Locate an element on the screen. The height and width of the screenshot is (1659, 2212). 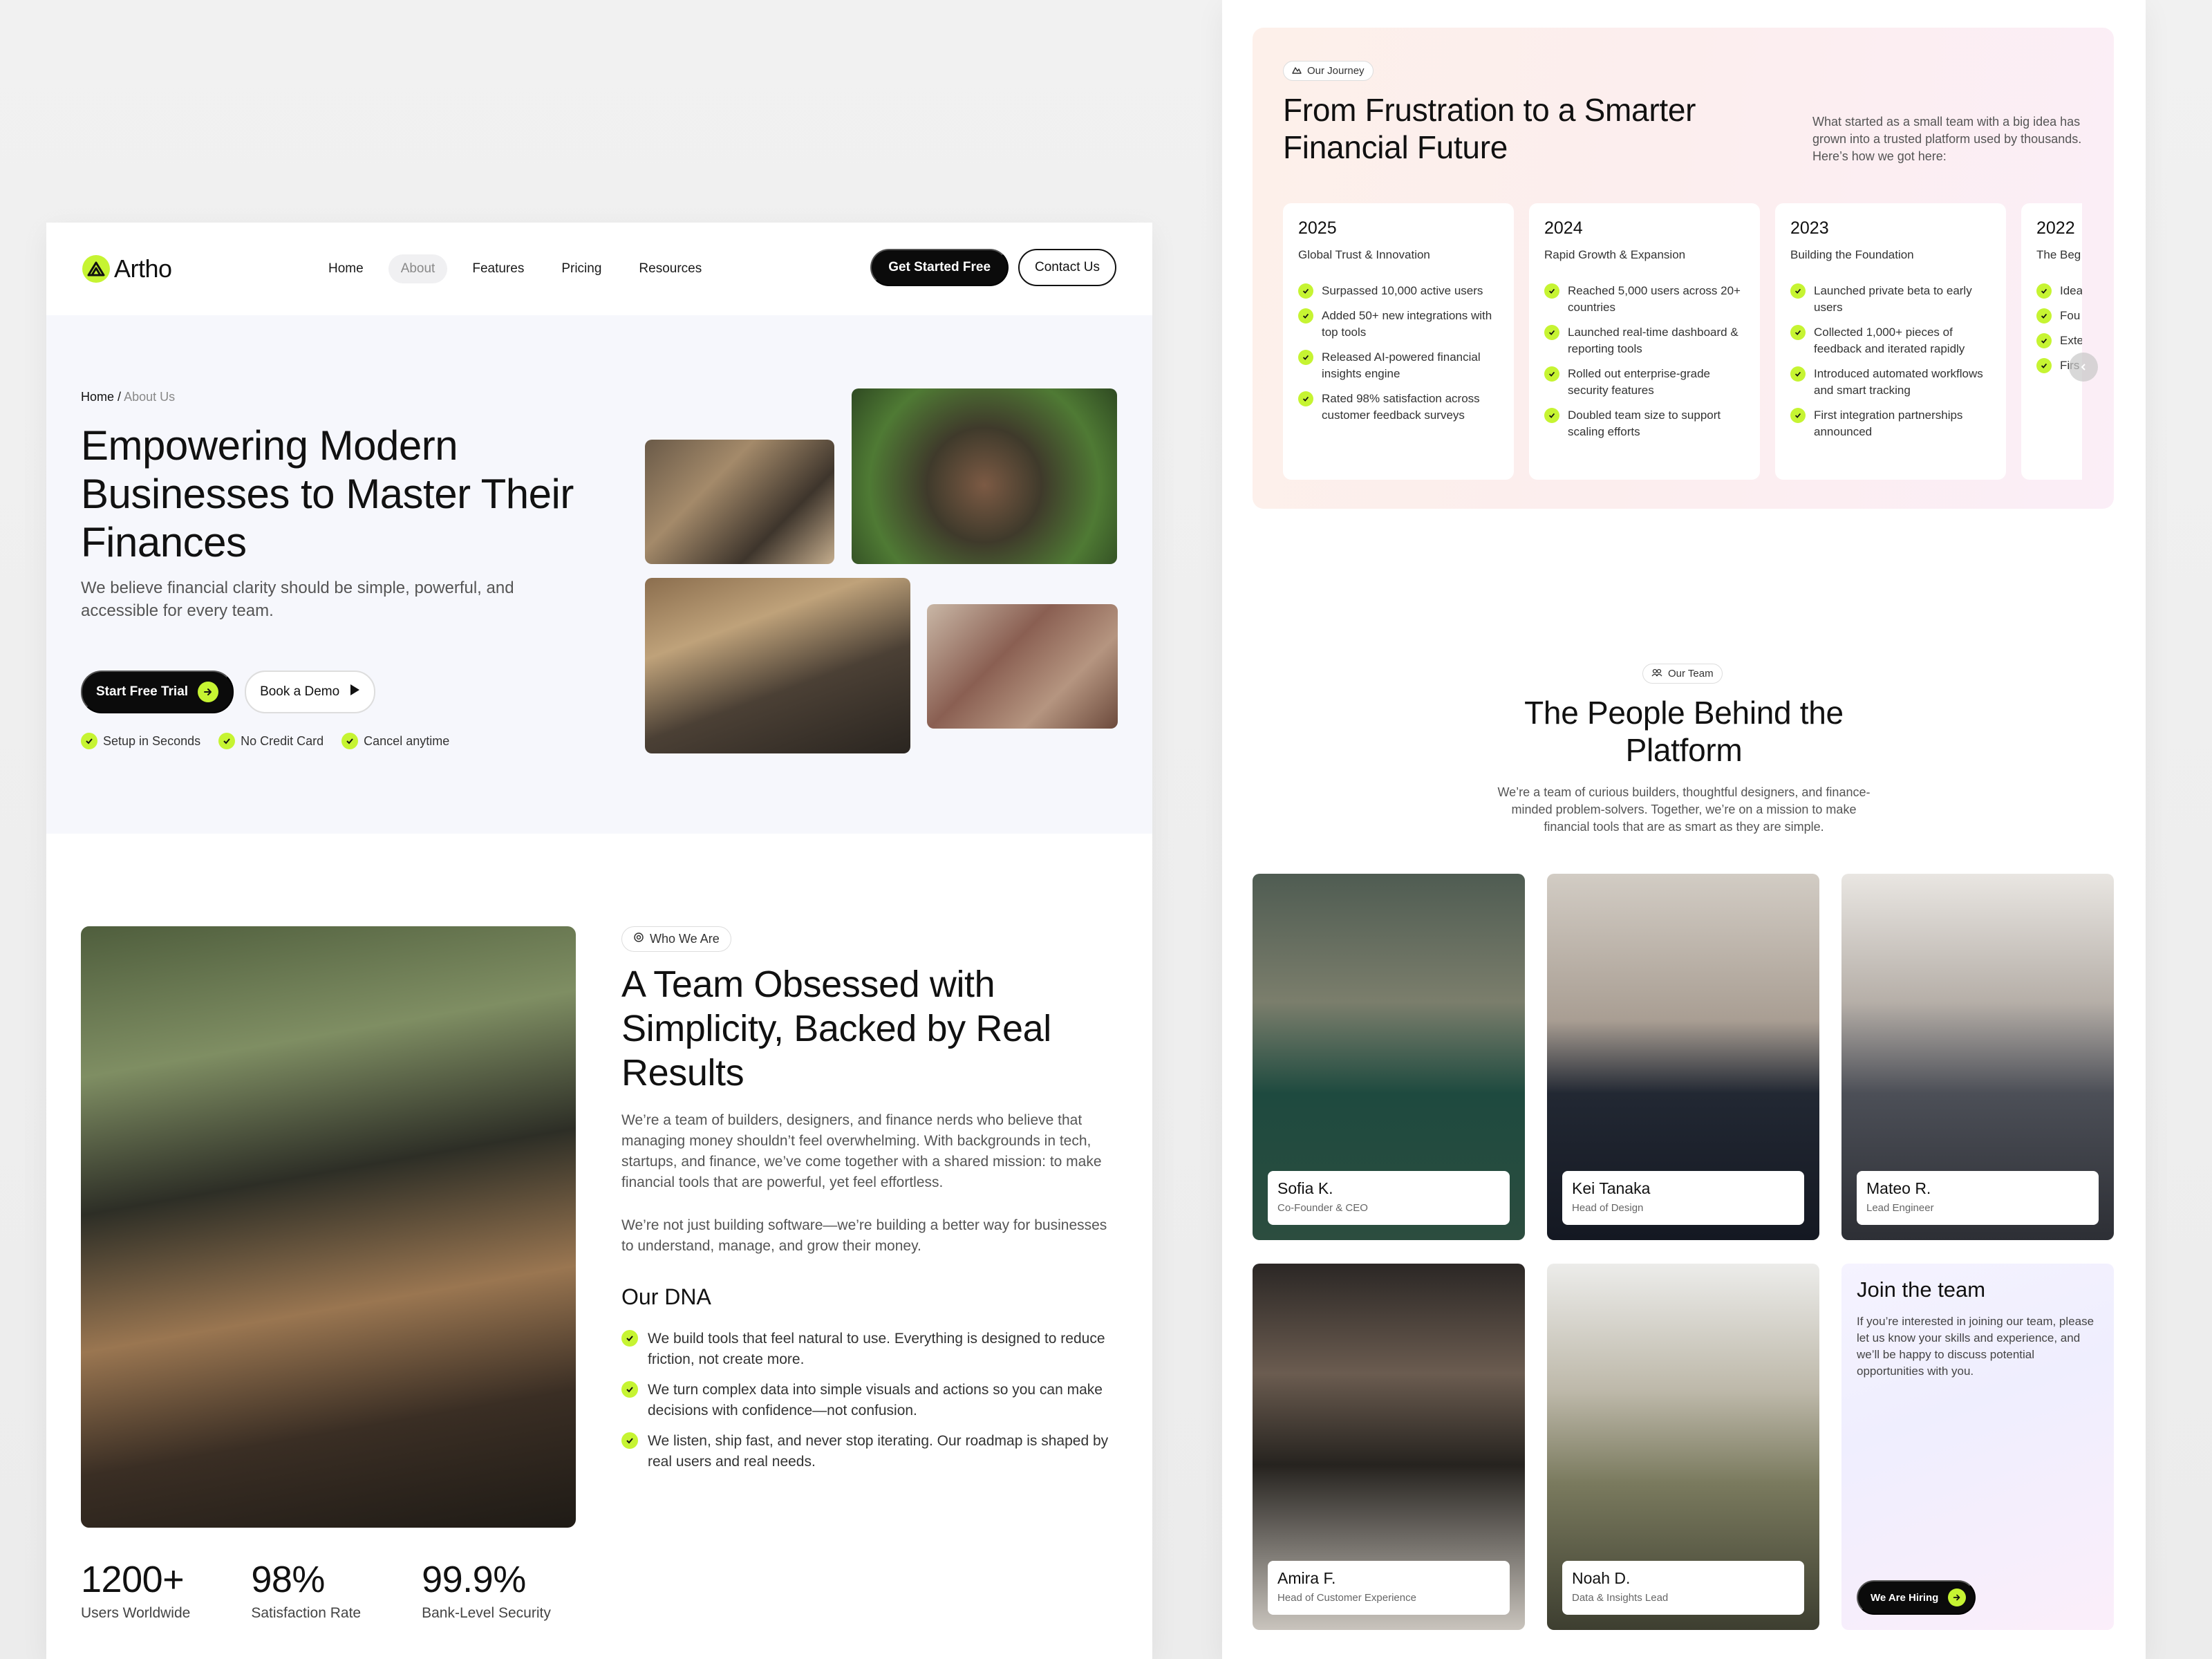
logo-mark-icon is located at coordinates (96, 269).